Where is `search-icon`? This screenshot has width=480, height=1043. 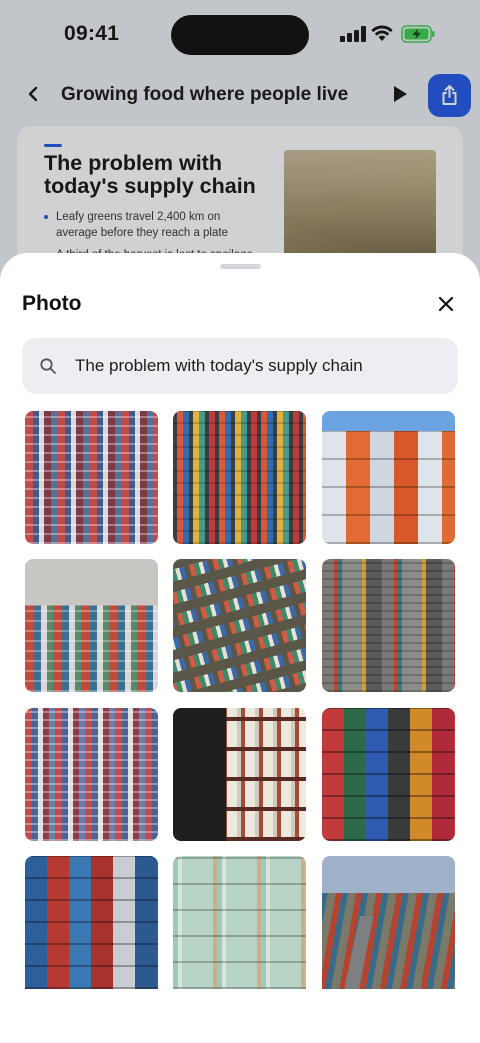
search-icon is located at coordinates (48, 366).